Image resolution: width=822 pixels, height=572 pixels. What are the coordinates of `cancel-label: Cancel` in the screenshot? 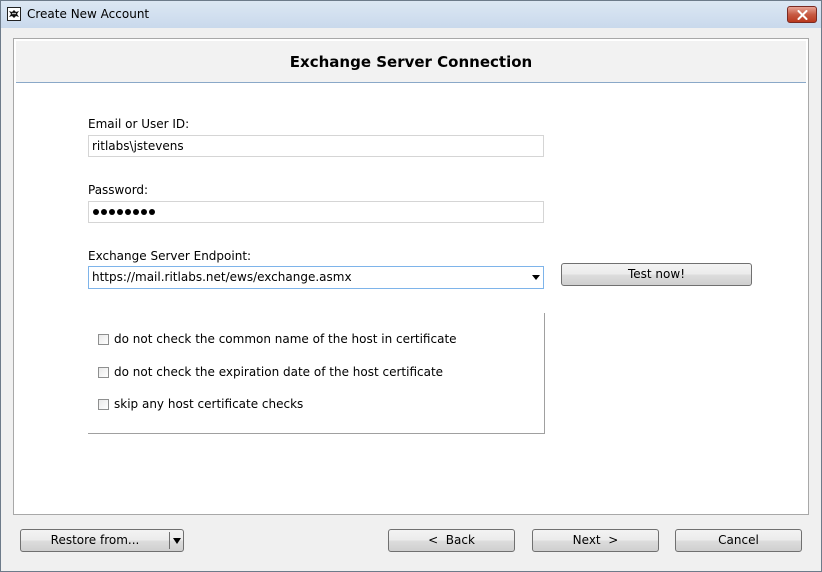 It's located at (738, 540).